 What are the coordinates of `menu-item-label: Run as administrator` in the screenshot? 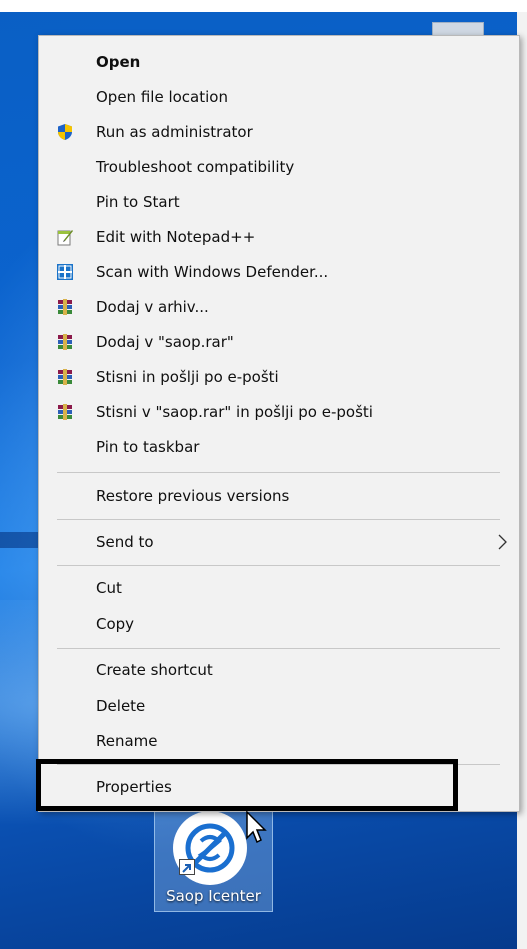 It's located at (174, 132).